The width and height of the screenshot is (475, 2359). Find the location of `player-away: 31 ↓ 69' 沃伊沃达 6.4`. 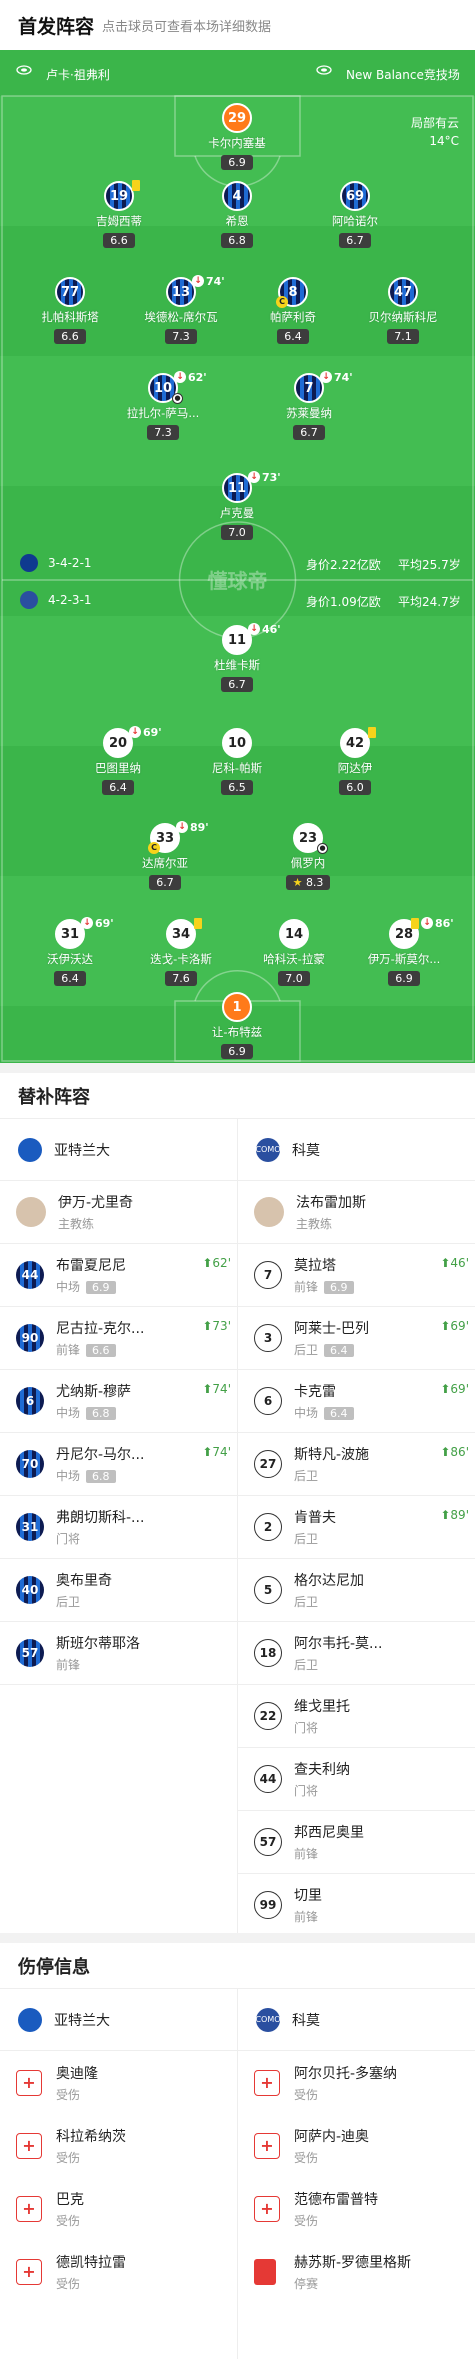

player-away: 31 ↓ 69' 沃伊沃达 6.4 is located at coordinates (70, 951).